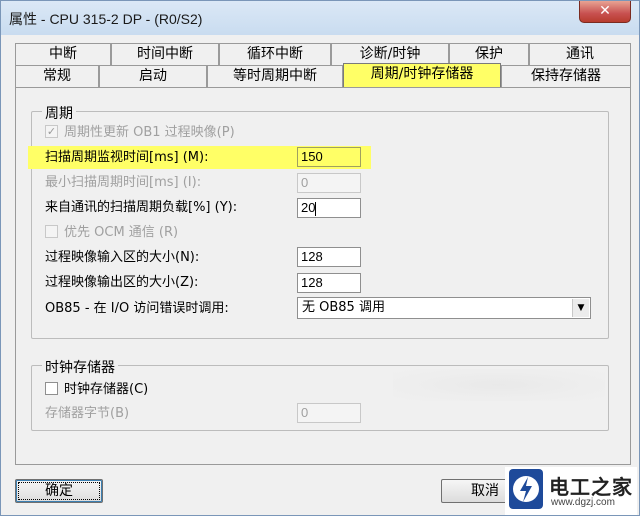  Describe the element at coordinates (329, 257) in the screenshot. I see `pi-input-size-input: 128` at that location.